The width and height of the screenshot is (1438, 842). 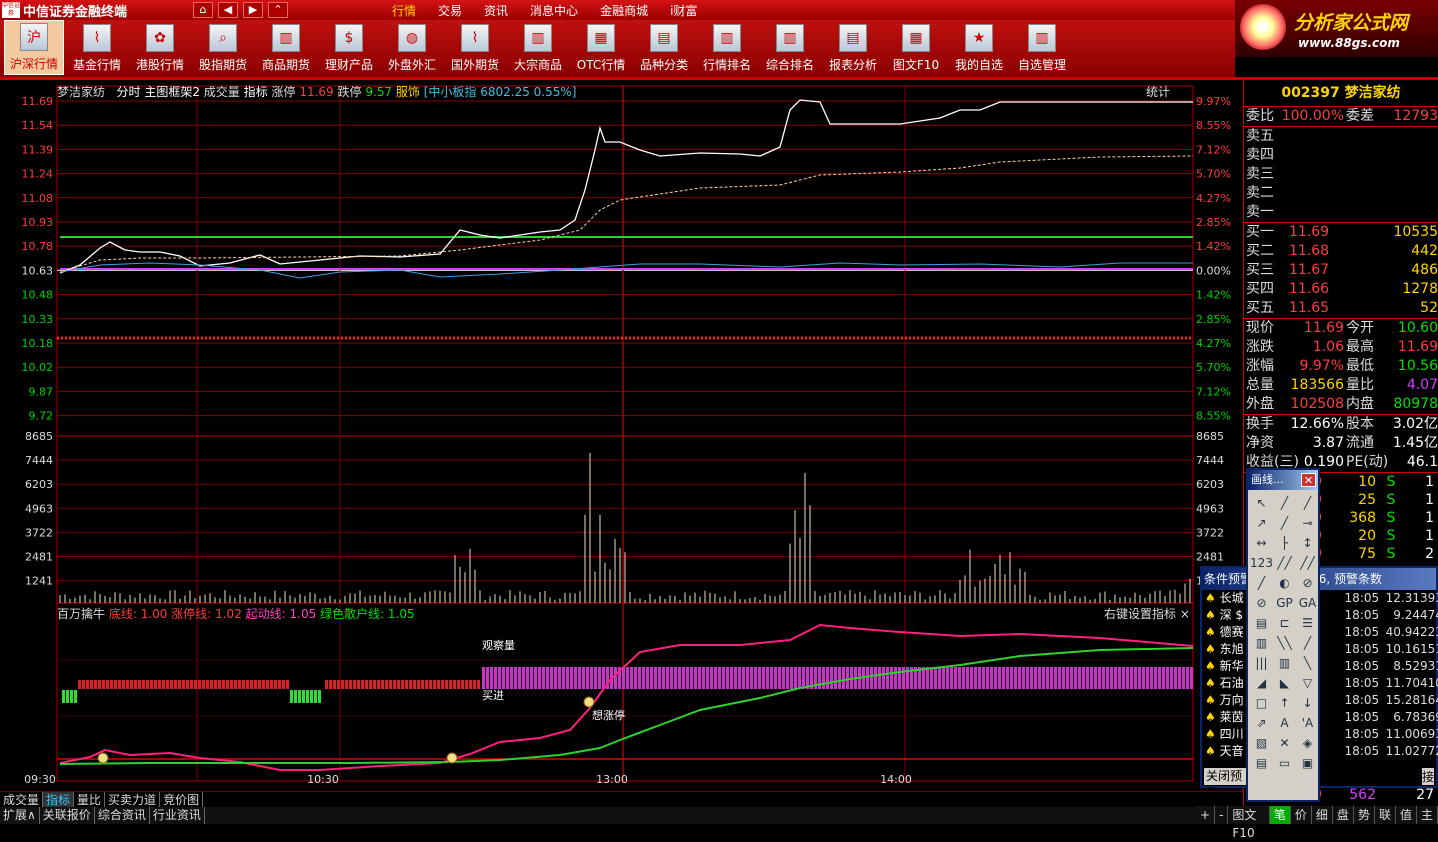 I want to click on toolbar-button-7: ⌇ 国外期货, so click(x=475, y=47).